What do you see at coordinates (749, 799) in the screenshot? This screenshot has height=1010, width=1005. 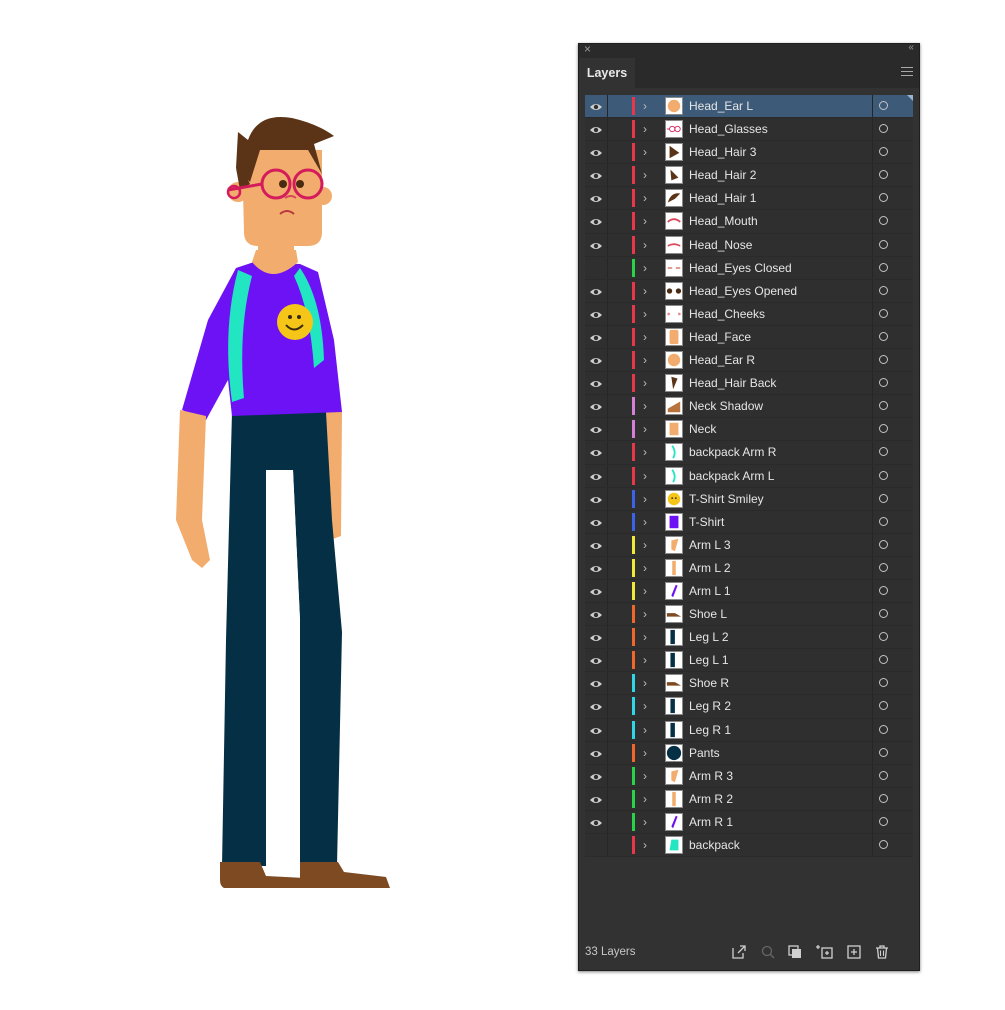 I see `layer-row: › Arm R 2` at bounding box center [749, 799].